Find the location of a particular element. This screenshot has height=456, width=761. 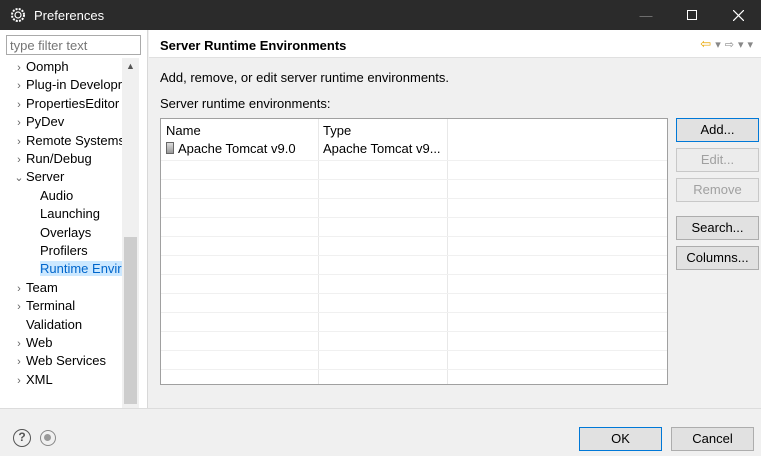

page-header: Server Runtime Environments ⇦ ▾ ⇨ ▾ ▾ is located at coordinates (455, 44).